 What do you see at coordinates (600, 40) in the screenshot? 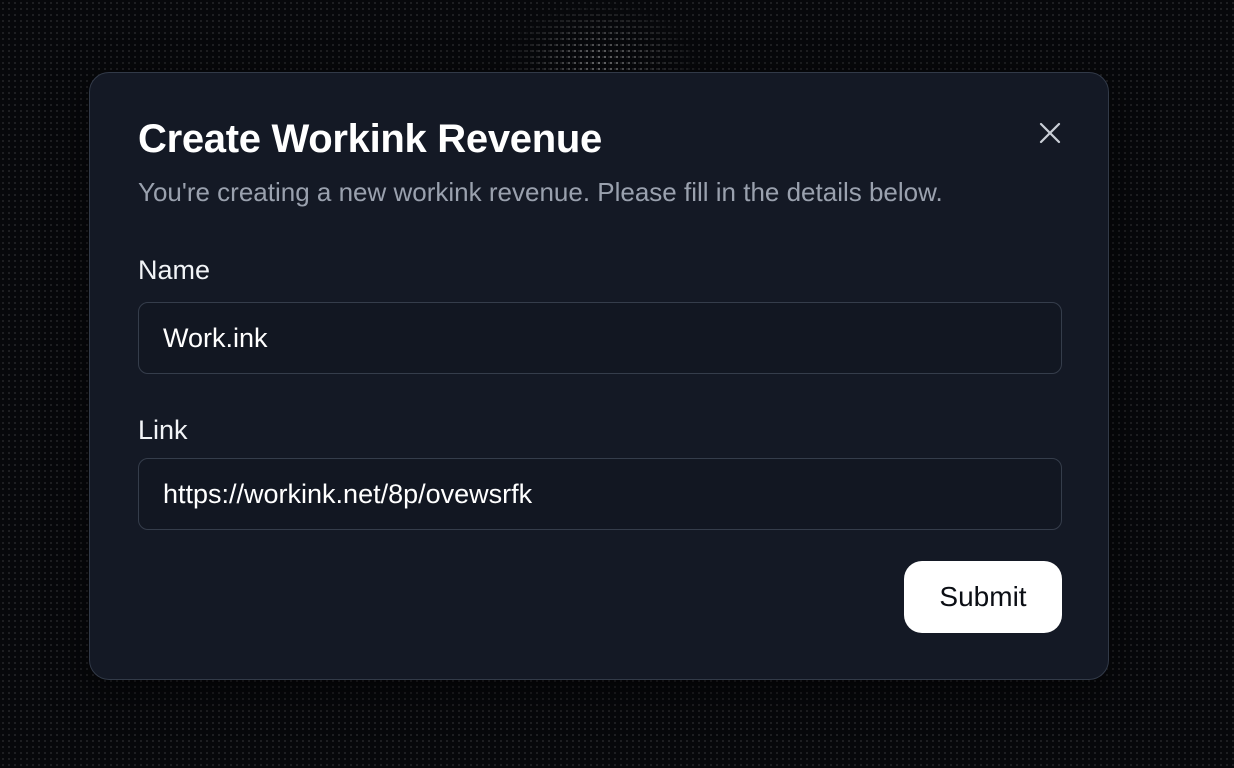
I see `dot-glow-decoration` at bounding box center [600, 40].